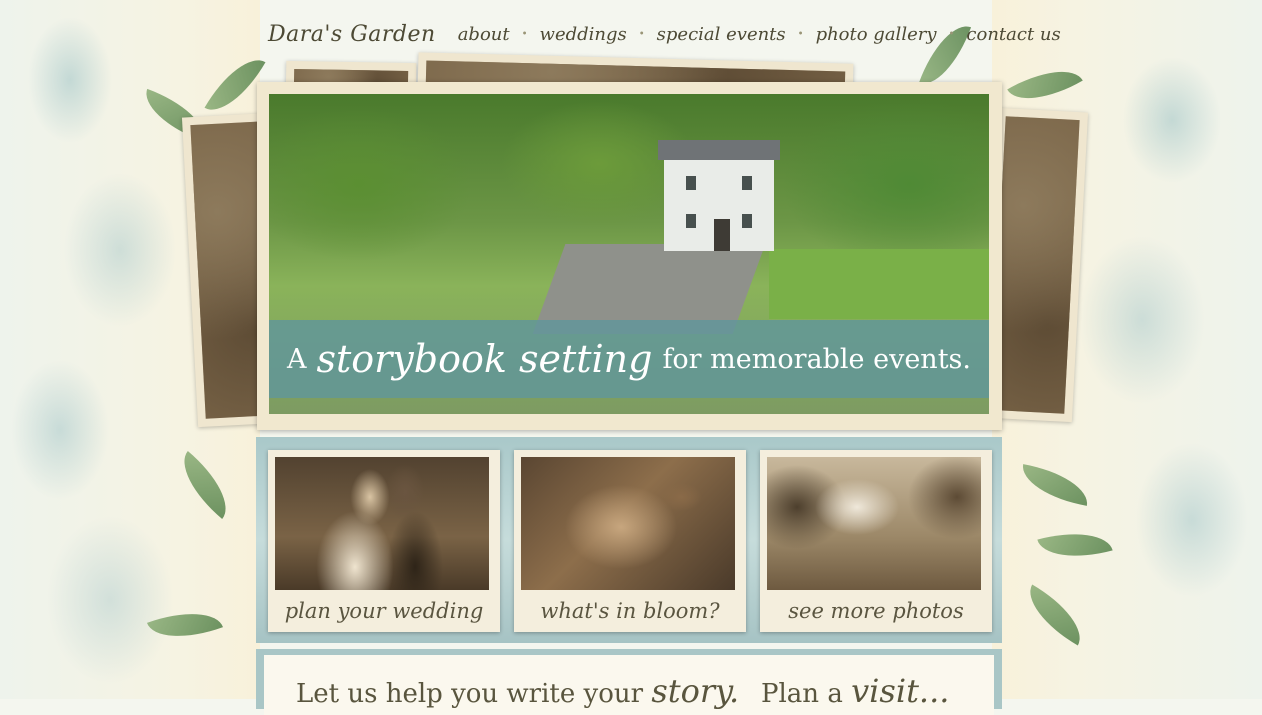 Image resolution: width=1262 pixels, height=715 pixels. I want to click on plan-your-wedding-caption: plan your wedding, so click(384, 611).